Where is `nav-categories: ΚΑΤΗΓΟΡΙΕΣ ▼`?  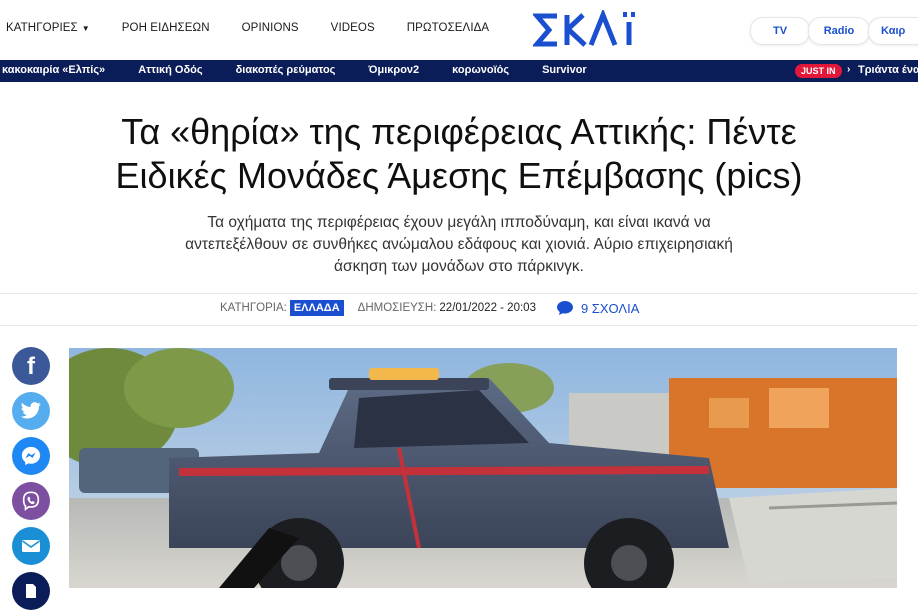 nav-categories: ΚΑΤΗΓΟΡΙΕΣ ▼ is located at coordinates (48, 28).